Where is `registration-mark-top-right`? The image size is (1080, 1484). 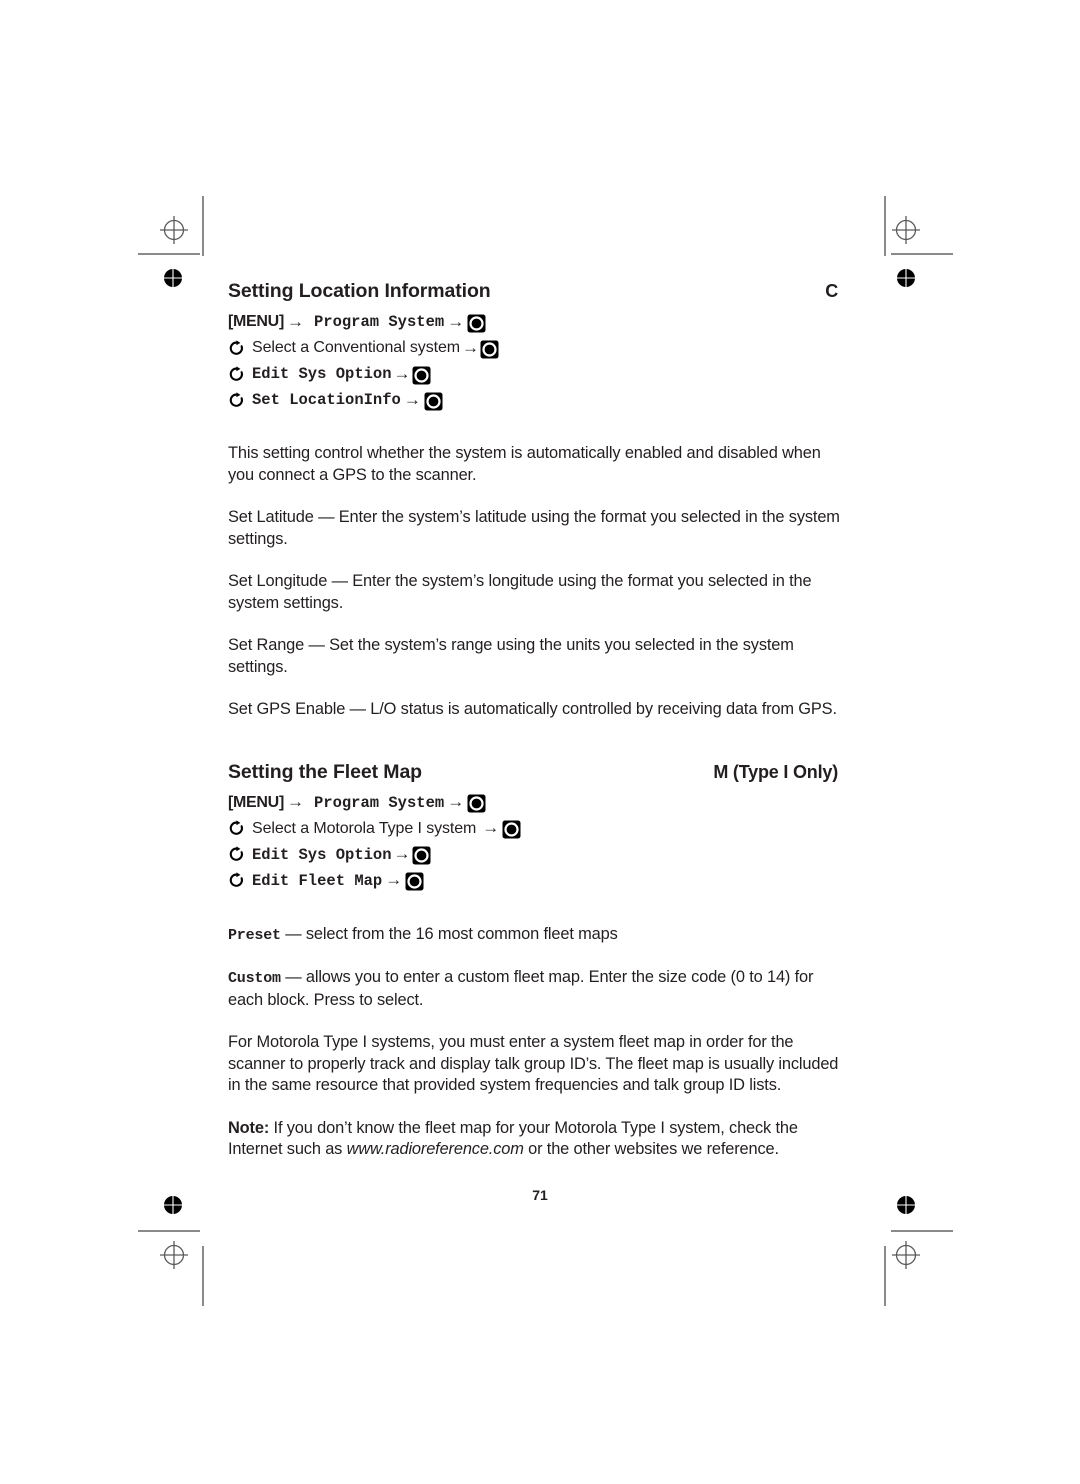
registration-mark-top-right is located at coordinates (906, 230).